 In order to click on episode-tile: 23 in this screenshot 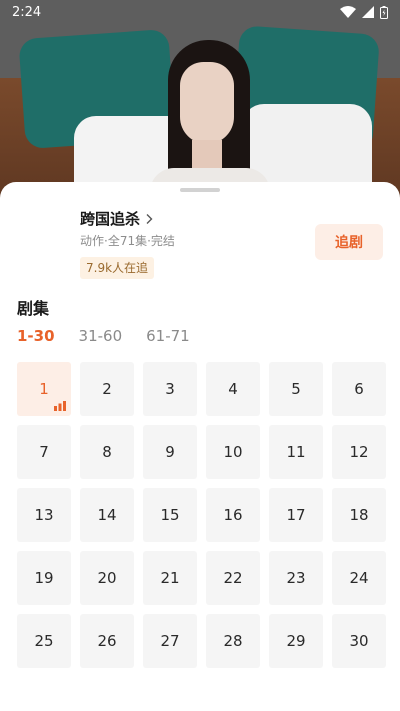, I will do `click(296, 578)`.